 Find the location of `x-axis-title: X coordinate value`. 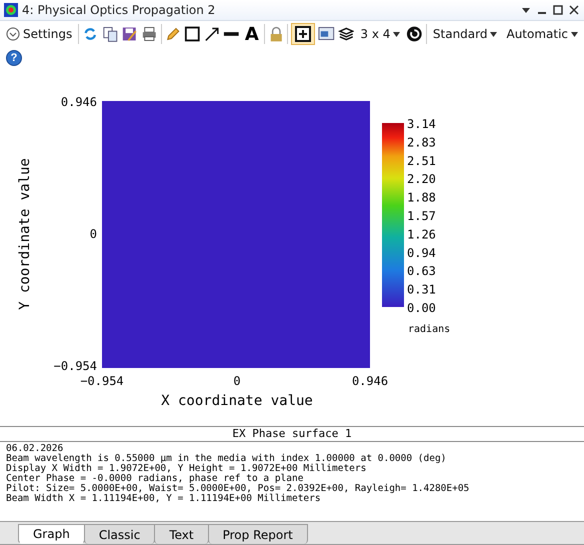

x-axis-title: X coordinate value is located at coordinates (237, 401).